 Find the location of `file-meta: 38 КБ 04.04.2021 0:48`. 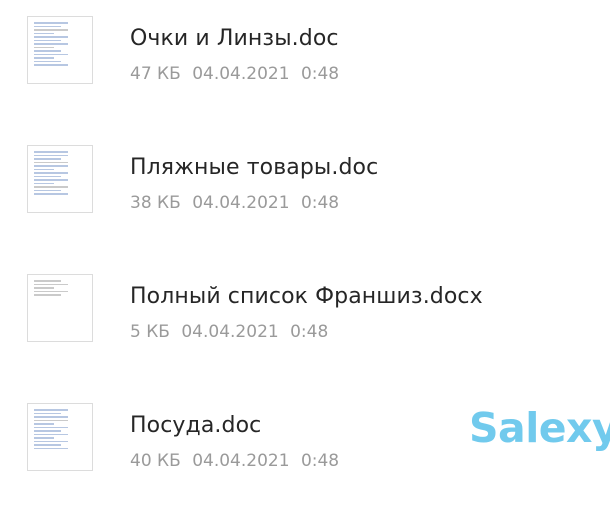

file-meta: 38 КБ 04.04.2021 0:48 is located at coordinates (237, 203).